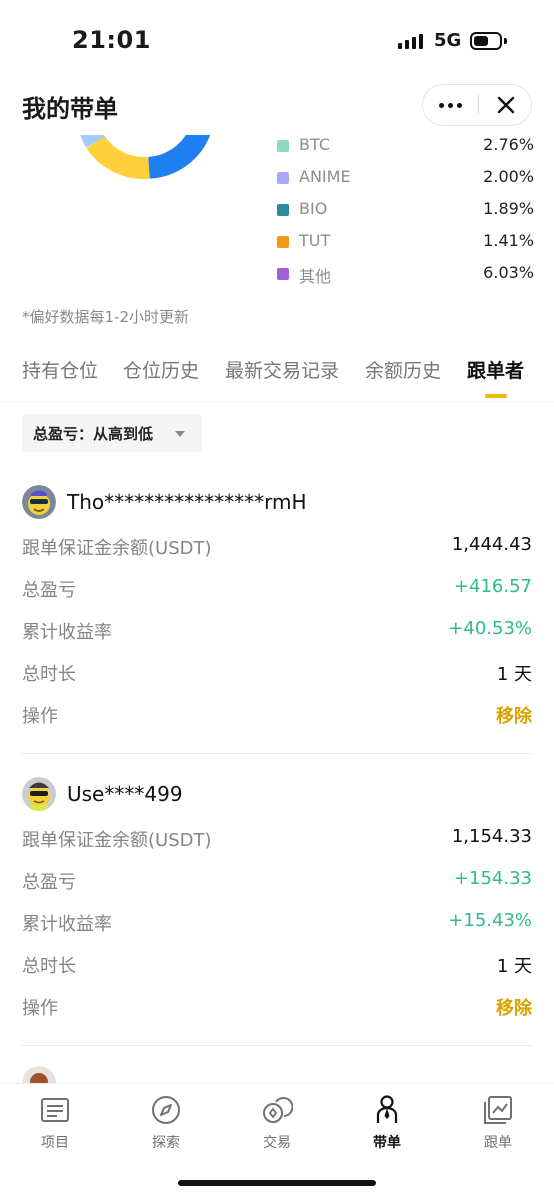  I want to click on compass-icon, so click(166, 1110).